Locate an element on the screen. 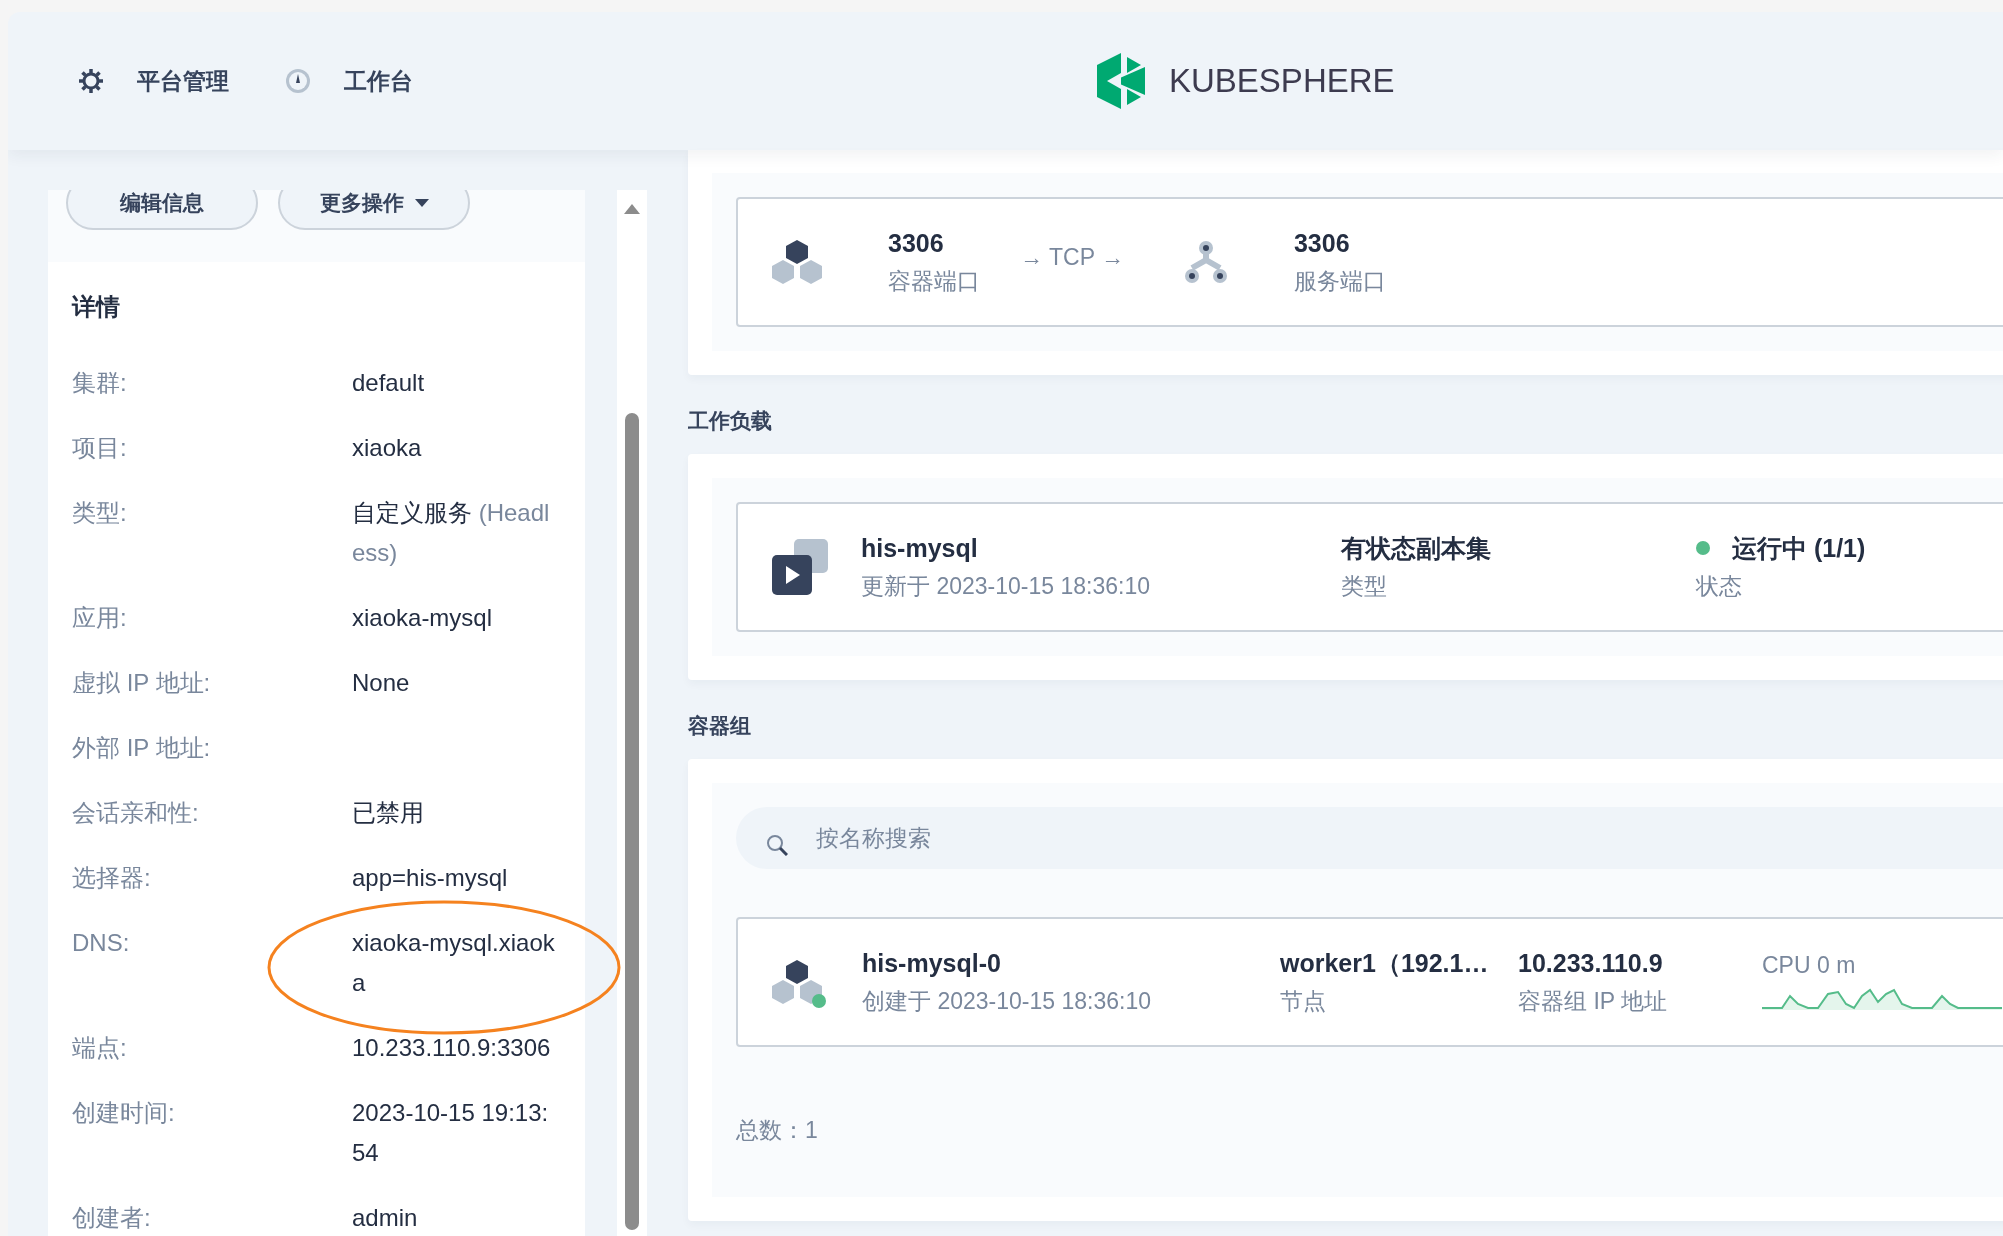  field-value: 已禁用 is located at coordinates (388, 812).